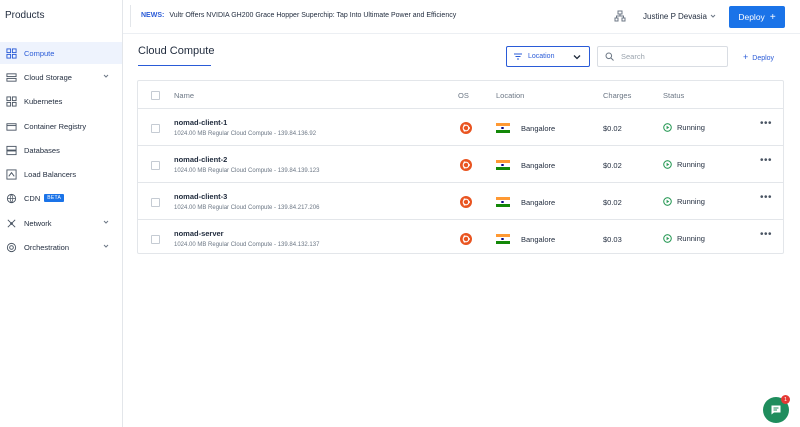  I want to click on beta-badge: BETA, so click(54, 198).